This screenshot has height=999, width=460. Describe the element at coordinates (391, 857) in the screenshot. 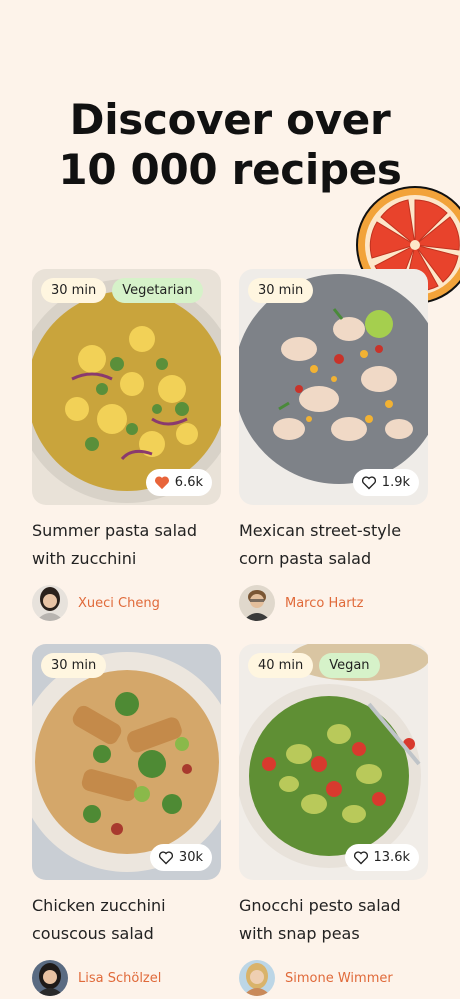

I see `like-count: 13.6k` at that location.